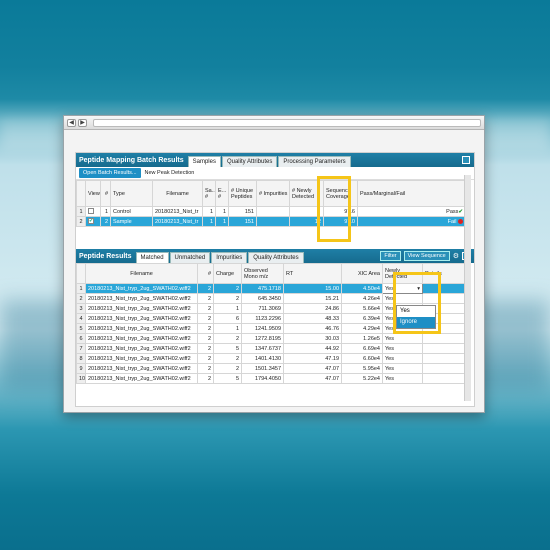  Describe the element at coordinates (262, 273) in the screenshot. I see `column-header: Observed Mono m/z` at that location.